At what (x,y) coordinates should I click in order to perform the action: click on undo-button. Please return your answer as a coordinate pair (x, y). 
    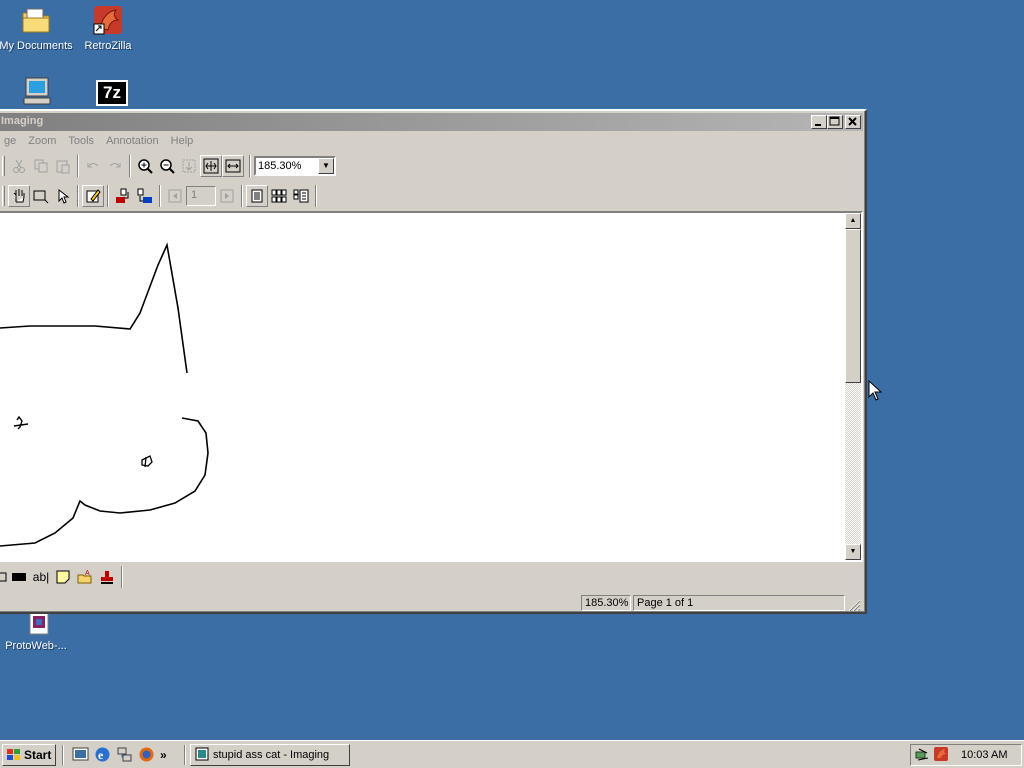
    Looking at the image, I should click on (93, 166).